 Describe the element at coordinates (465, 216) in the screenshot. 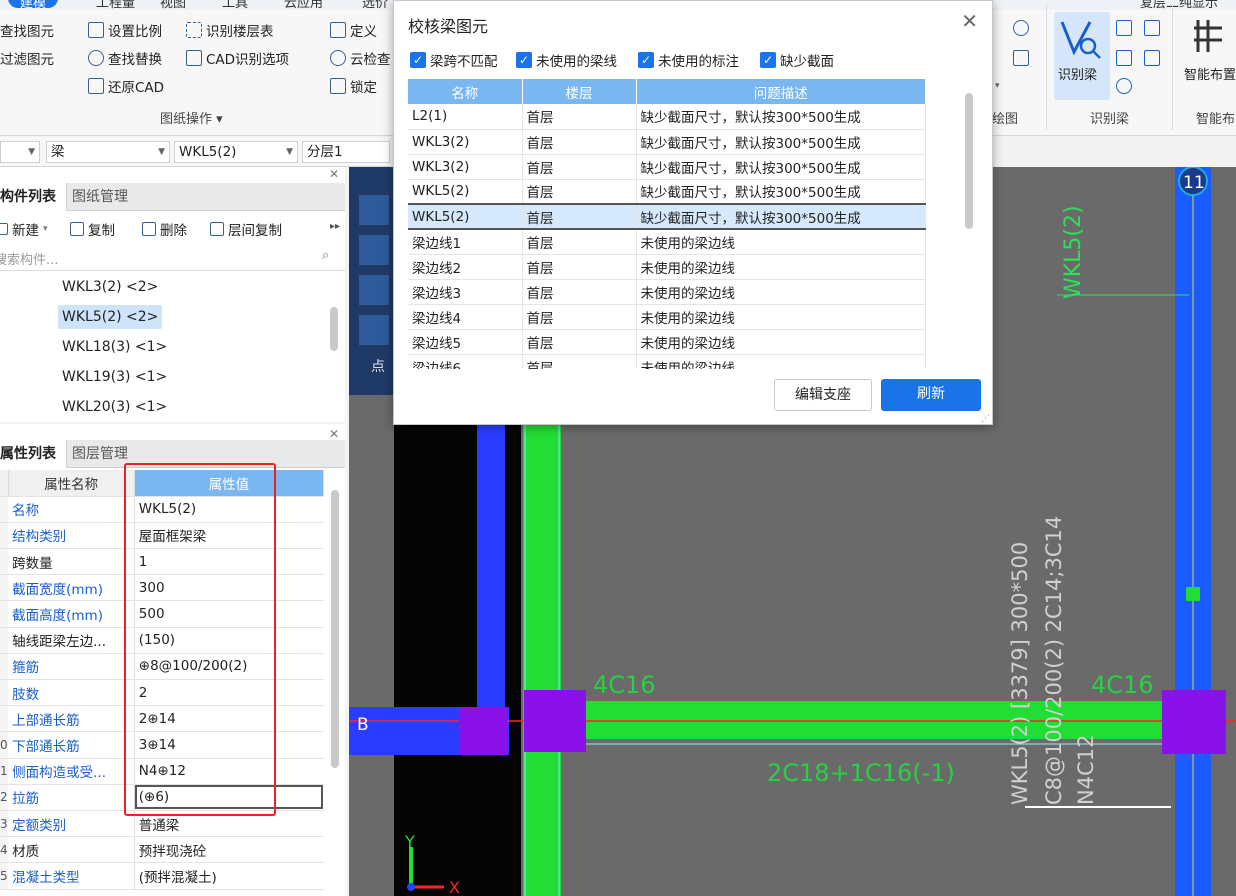

I see `issue-name: WKL5(2)` at that location.